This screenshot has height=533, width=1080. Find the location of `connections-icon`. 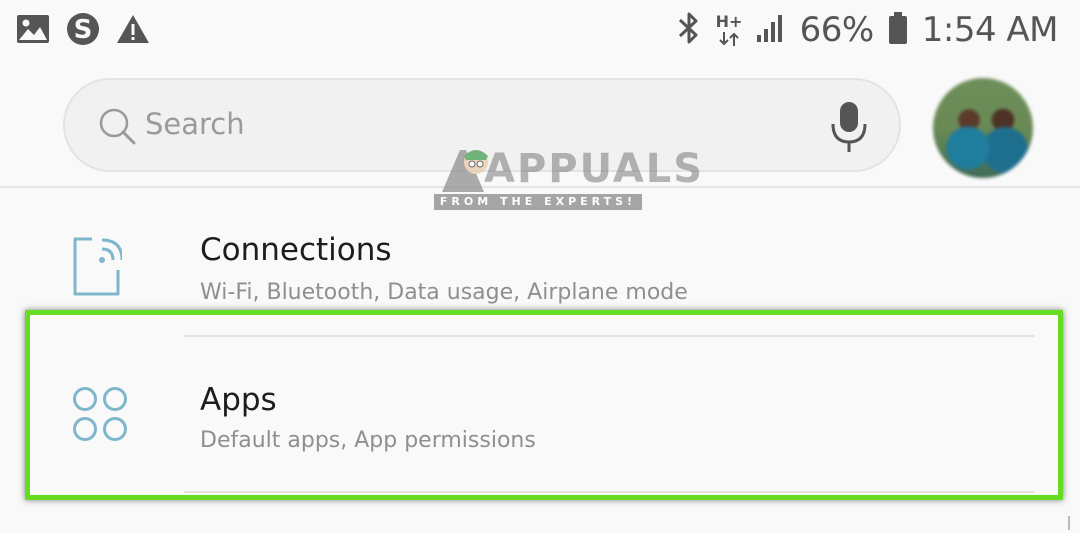

connections-icon is located at coordinates (98, 269).